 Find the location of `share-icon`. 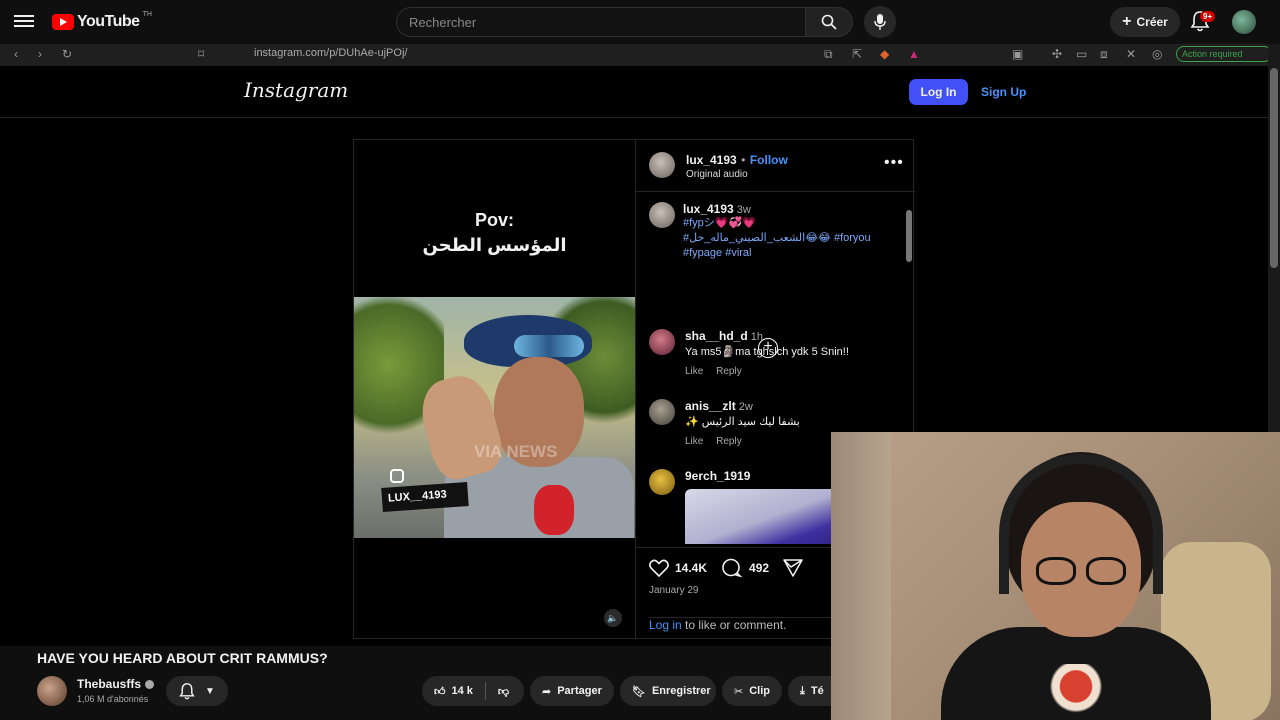

share-icon is located at coordinates (793, 568).